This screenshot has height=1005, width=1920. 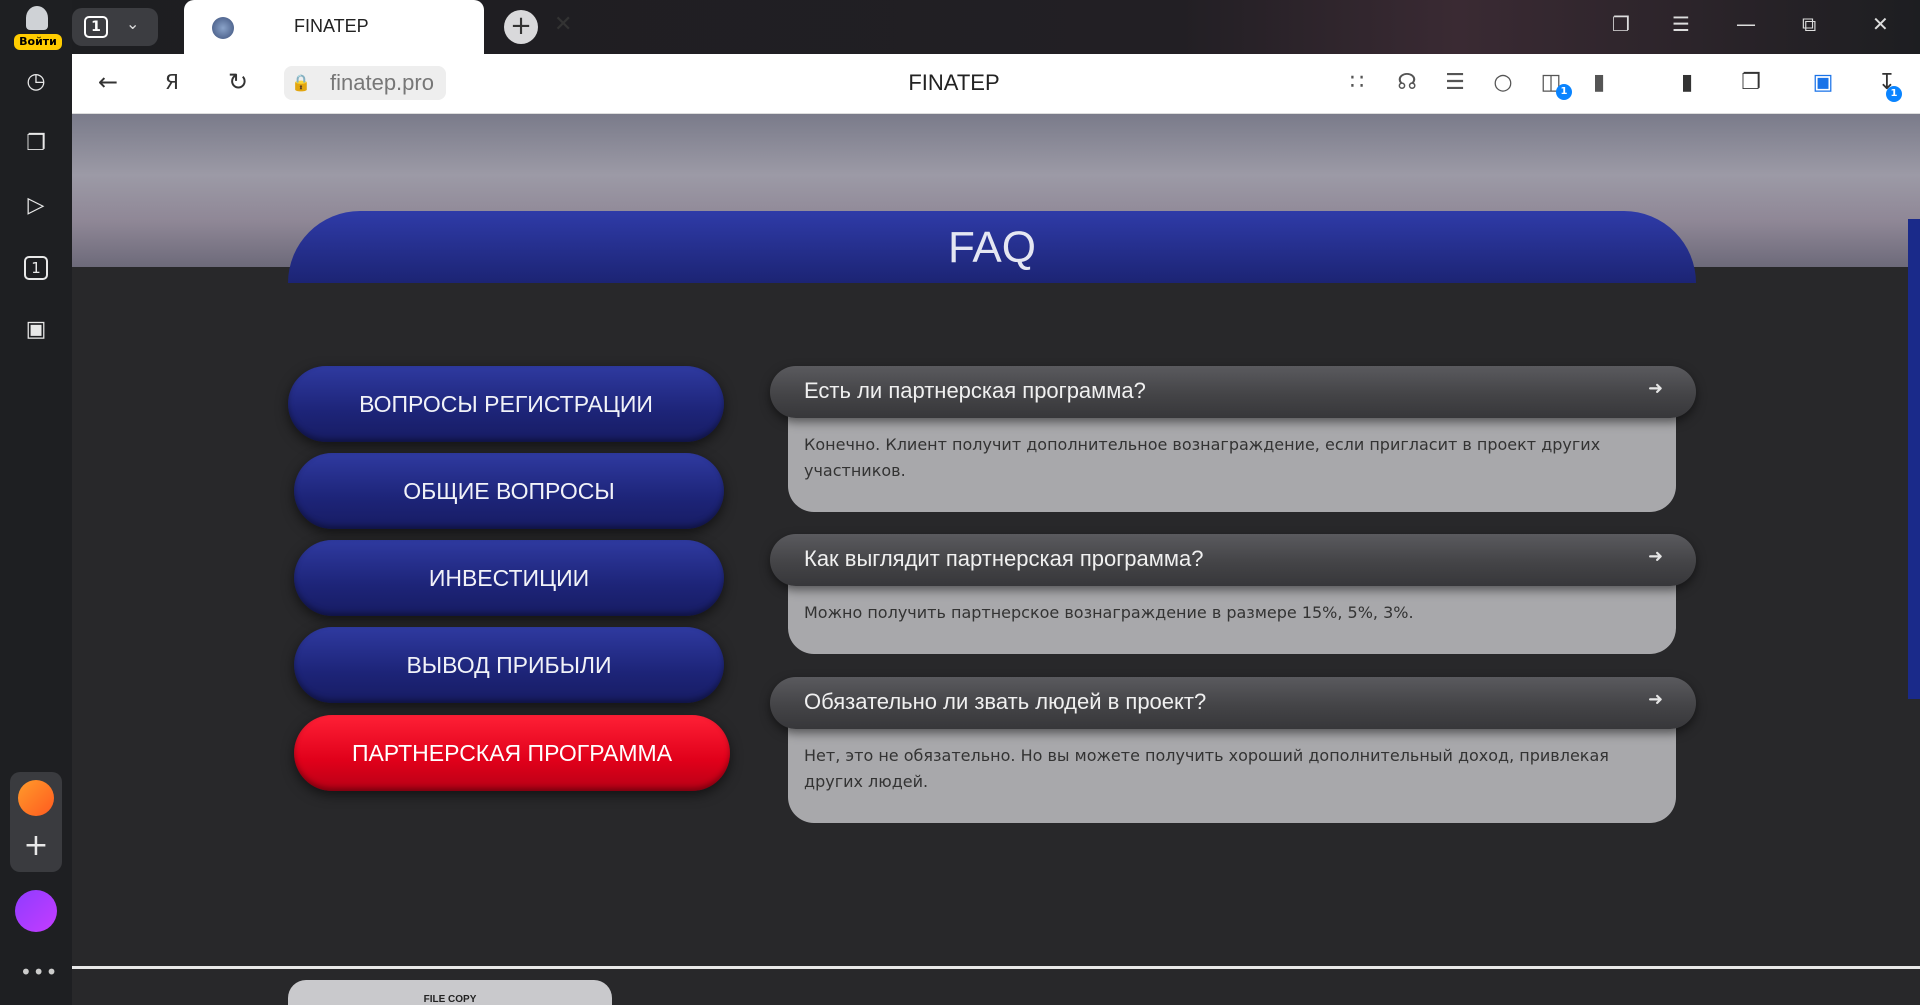 What do you see at coordinates (975, 390) in the screenshot?
I see `faq-question-text: Есть ли партнерская программа?` at bounding box center [975, 390].